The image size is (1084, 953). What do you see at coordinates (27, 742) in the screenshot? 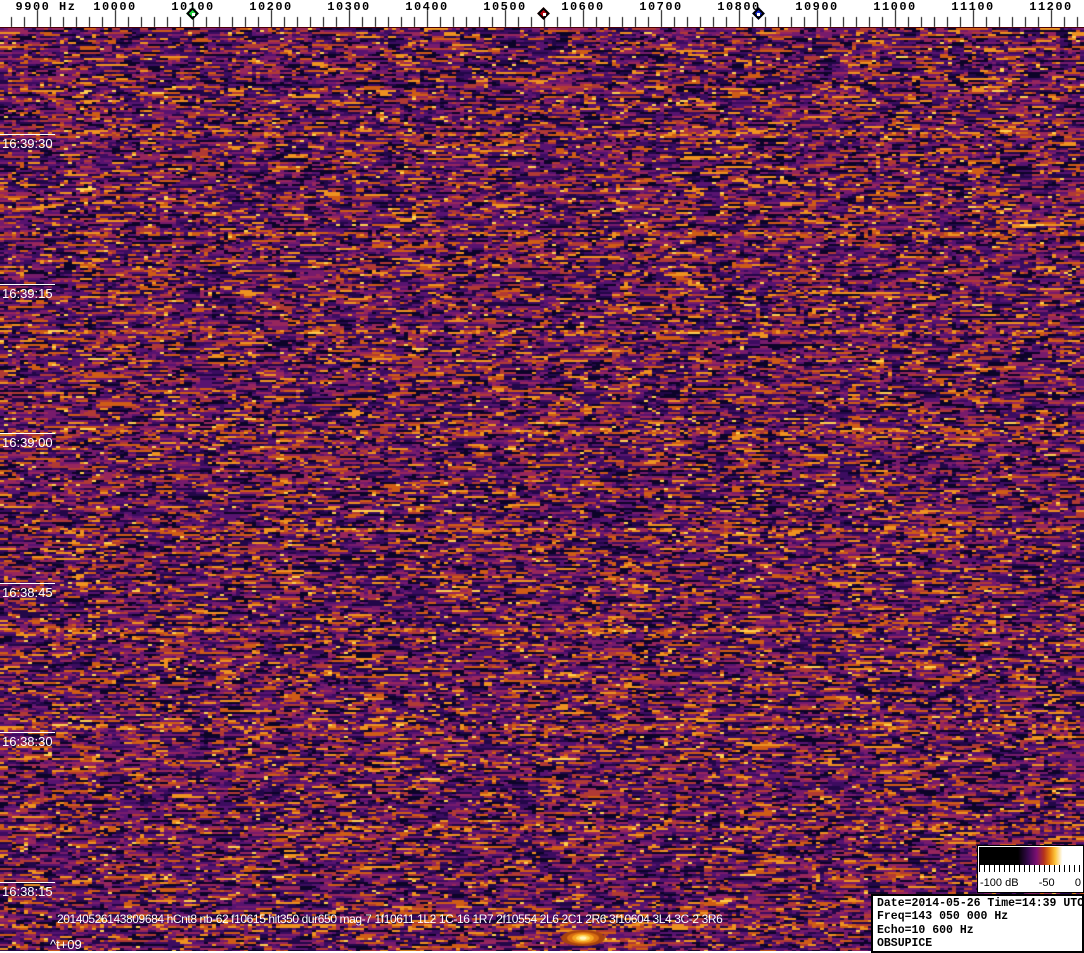
I see `time-label: 16:38:30` at bounding box center [27, 742].